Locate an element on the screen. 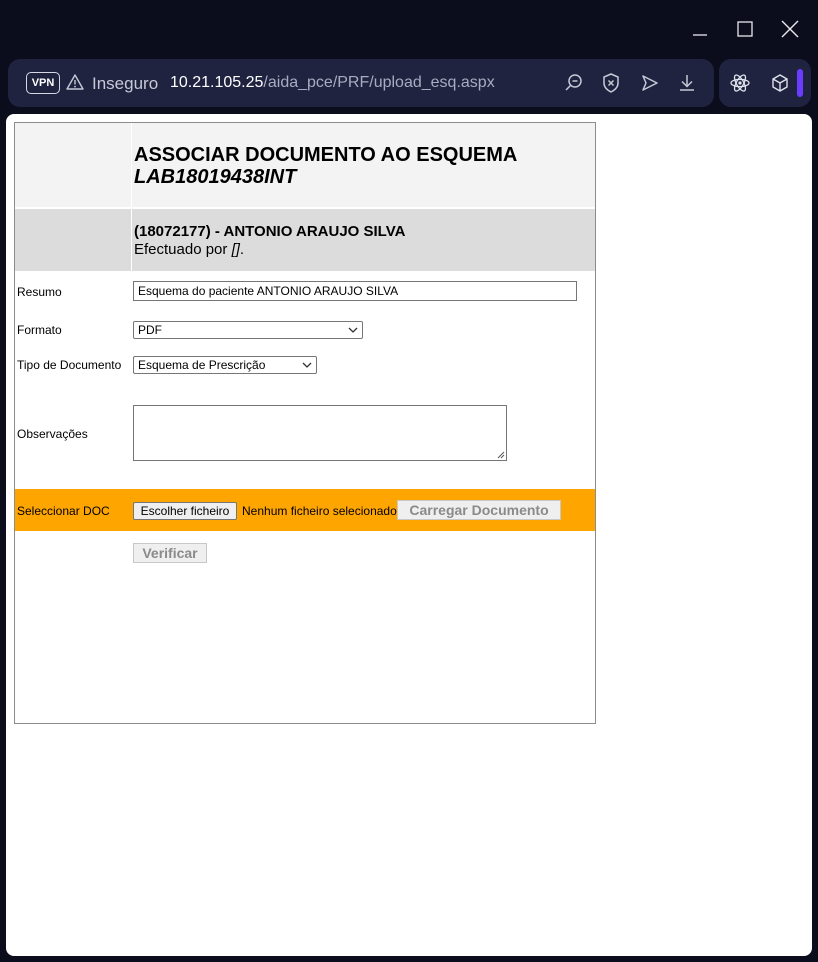 Image resolution: width=818 pixels, height=962 pixels. patient-name: (18072177) - ANTONIO ARAUJO SILVA is located at coordinates (270, 231).